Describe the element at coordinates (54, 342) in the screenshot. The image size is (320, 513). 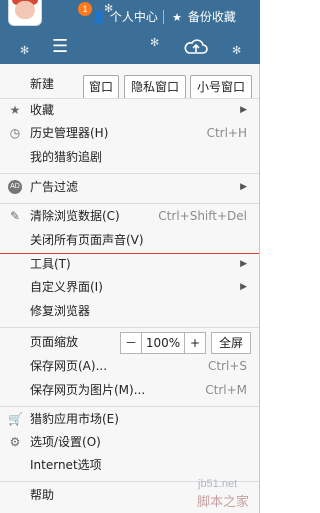
I see `zoom-label: 页面缩放` at that location.